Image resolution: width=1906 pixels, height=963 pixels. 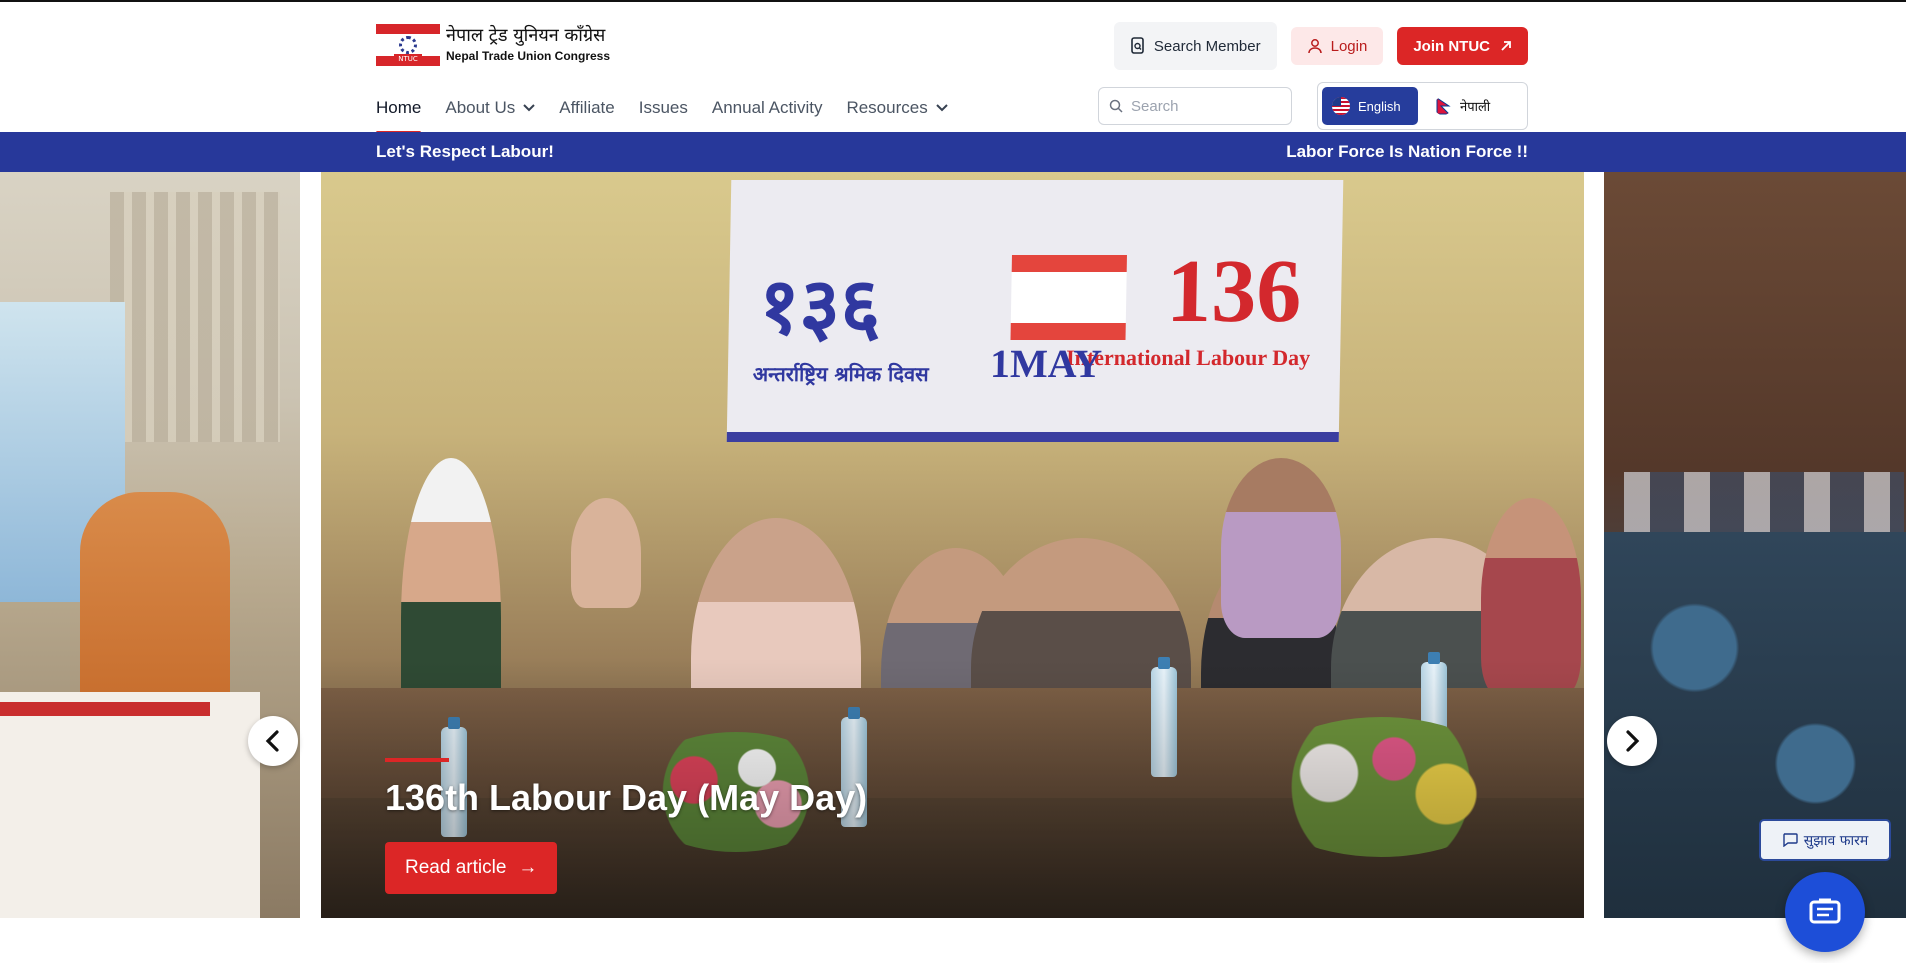 I want to click on read-article-button: Read article →, so click(x=471, y=868).